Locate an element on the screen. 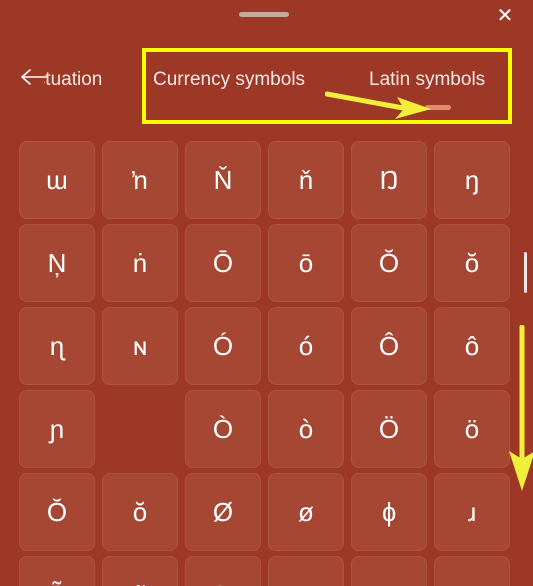 The image size is (533, 586). tab-latin-symbols-label: Latin symbols is located at coordinates (427, 79).